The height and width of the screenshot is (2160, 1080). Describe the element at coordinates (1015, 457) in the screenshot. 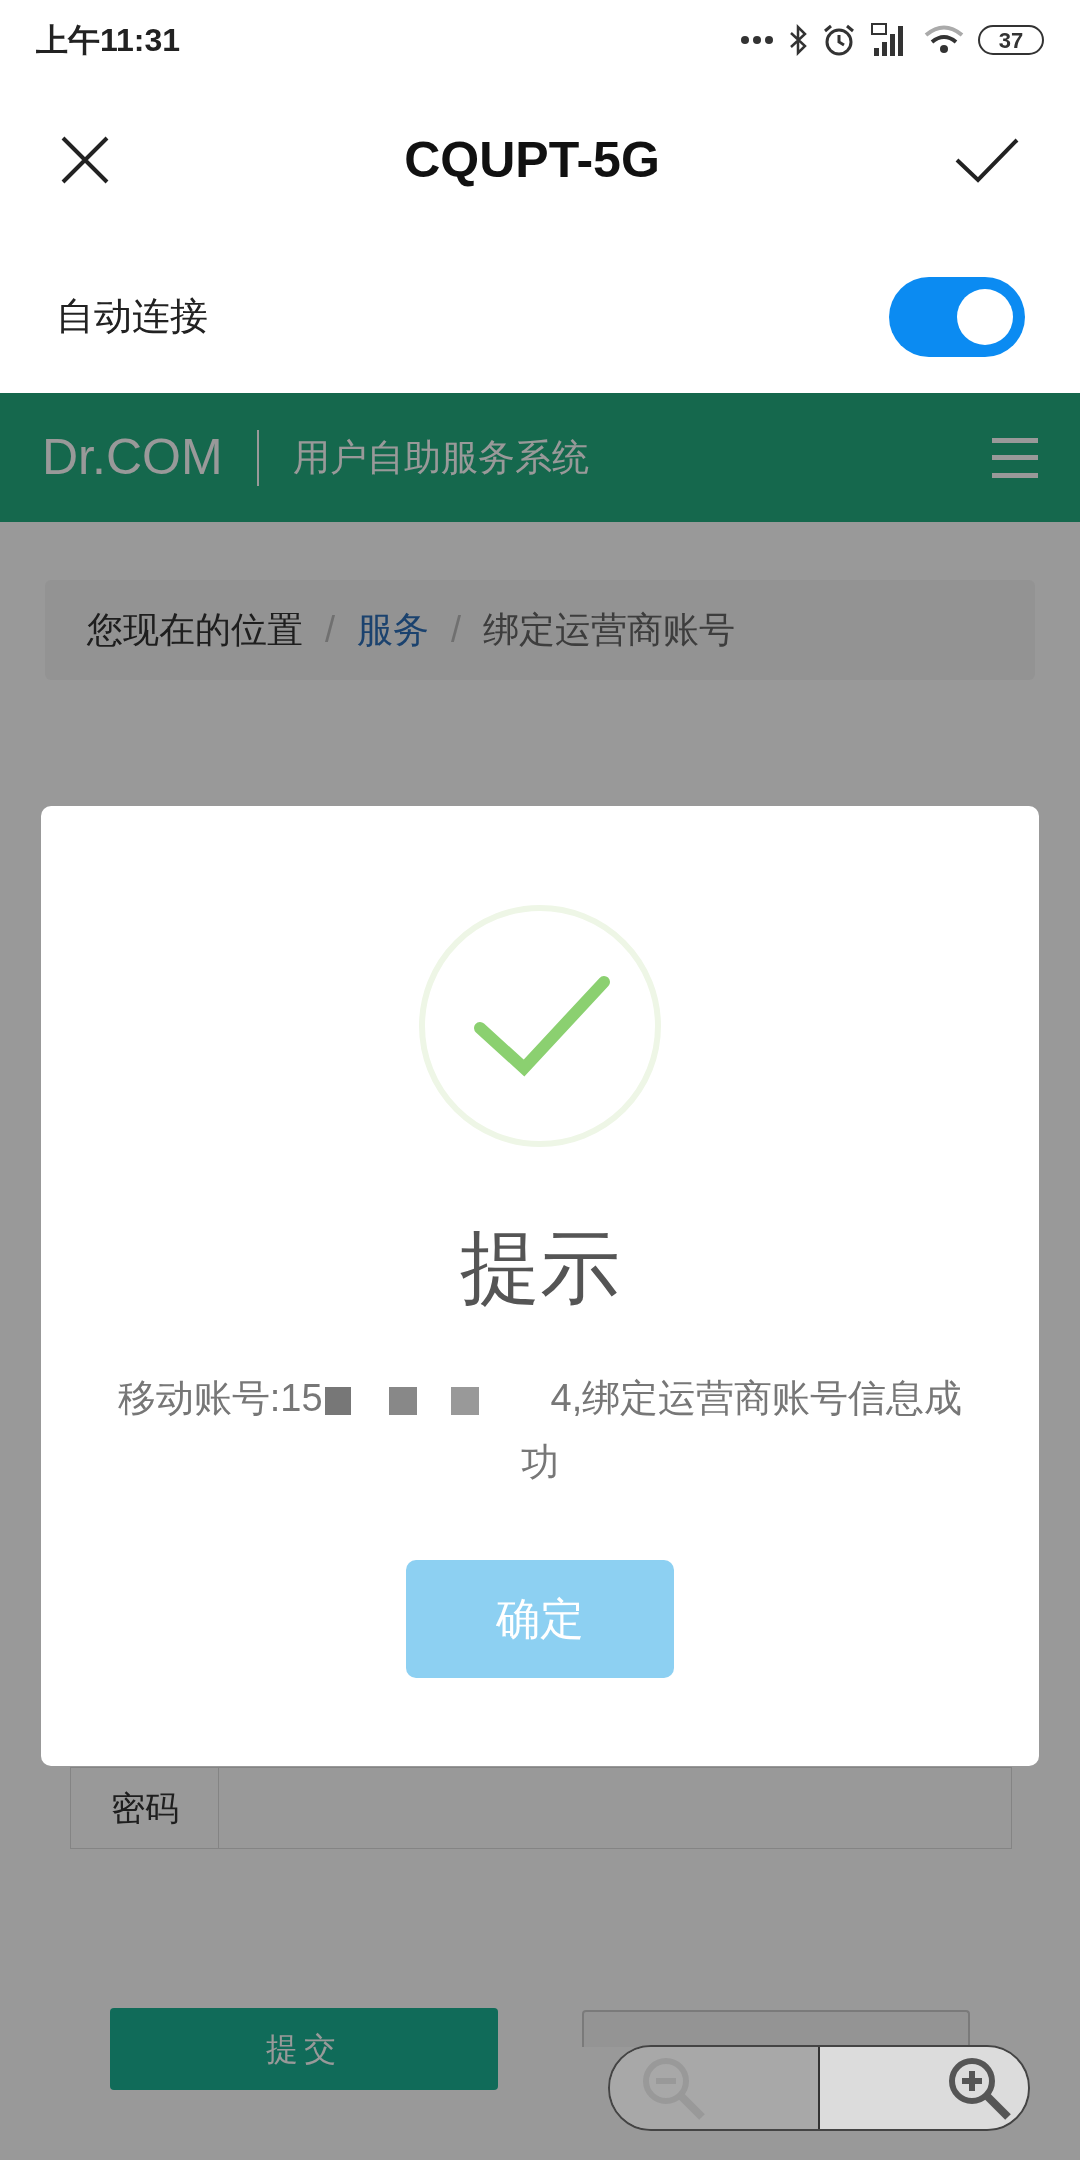

I see `menu-icon` at that location.